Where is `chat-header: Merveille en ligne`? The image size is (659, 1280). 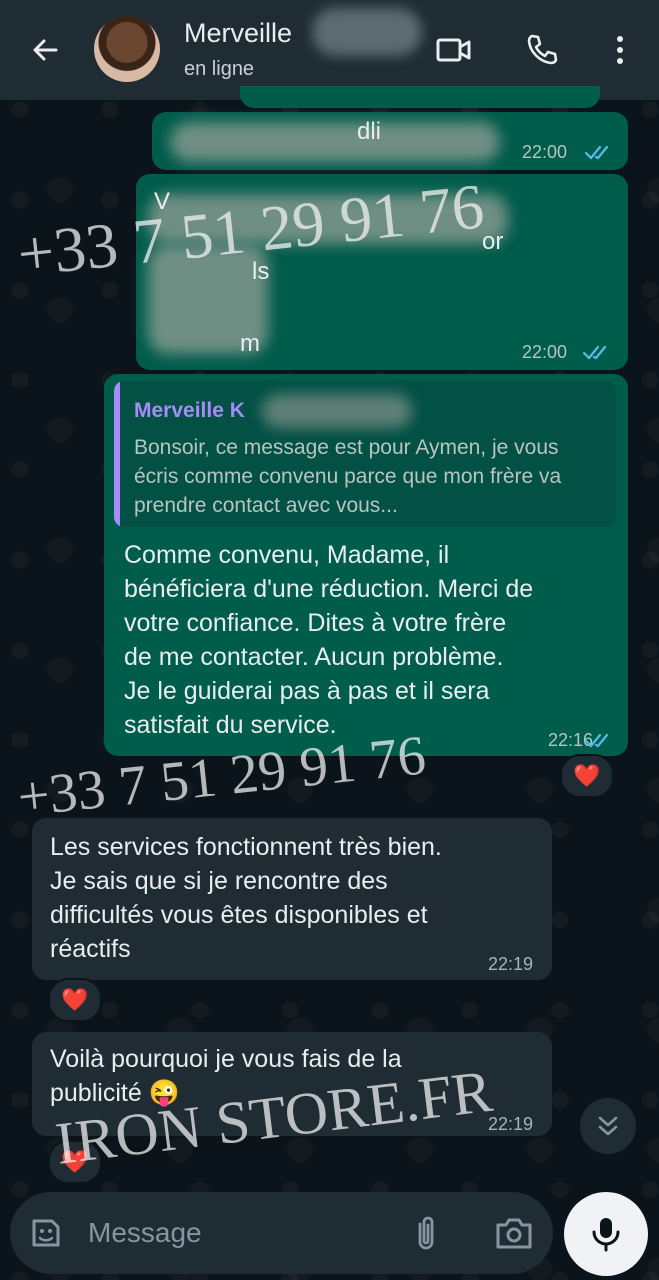
chat-header: Merveille en ligne is located at coordinates (329, 50).